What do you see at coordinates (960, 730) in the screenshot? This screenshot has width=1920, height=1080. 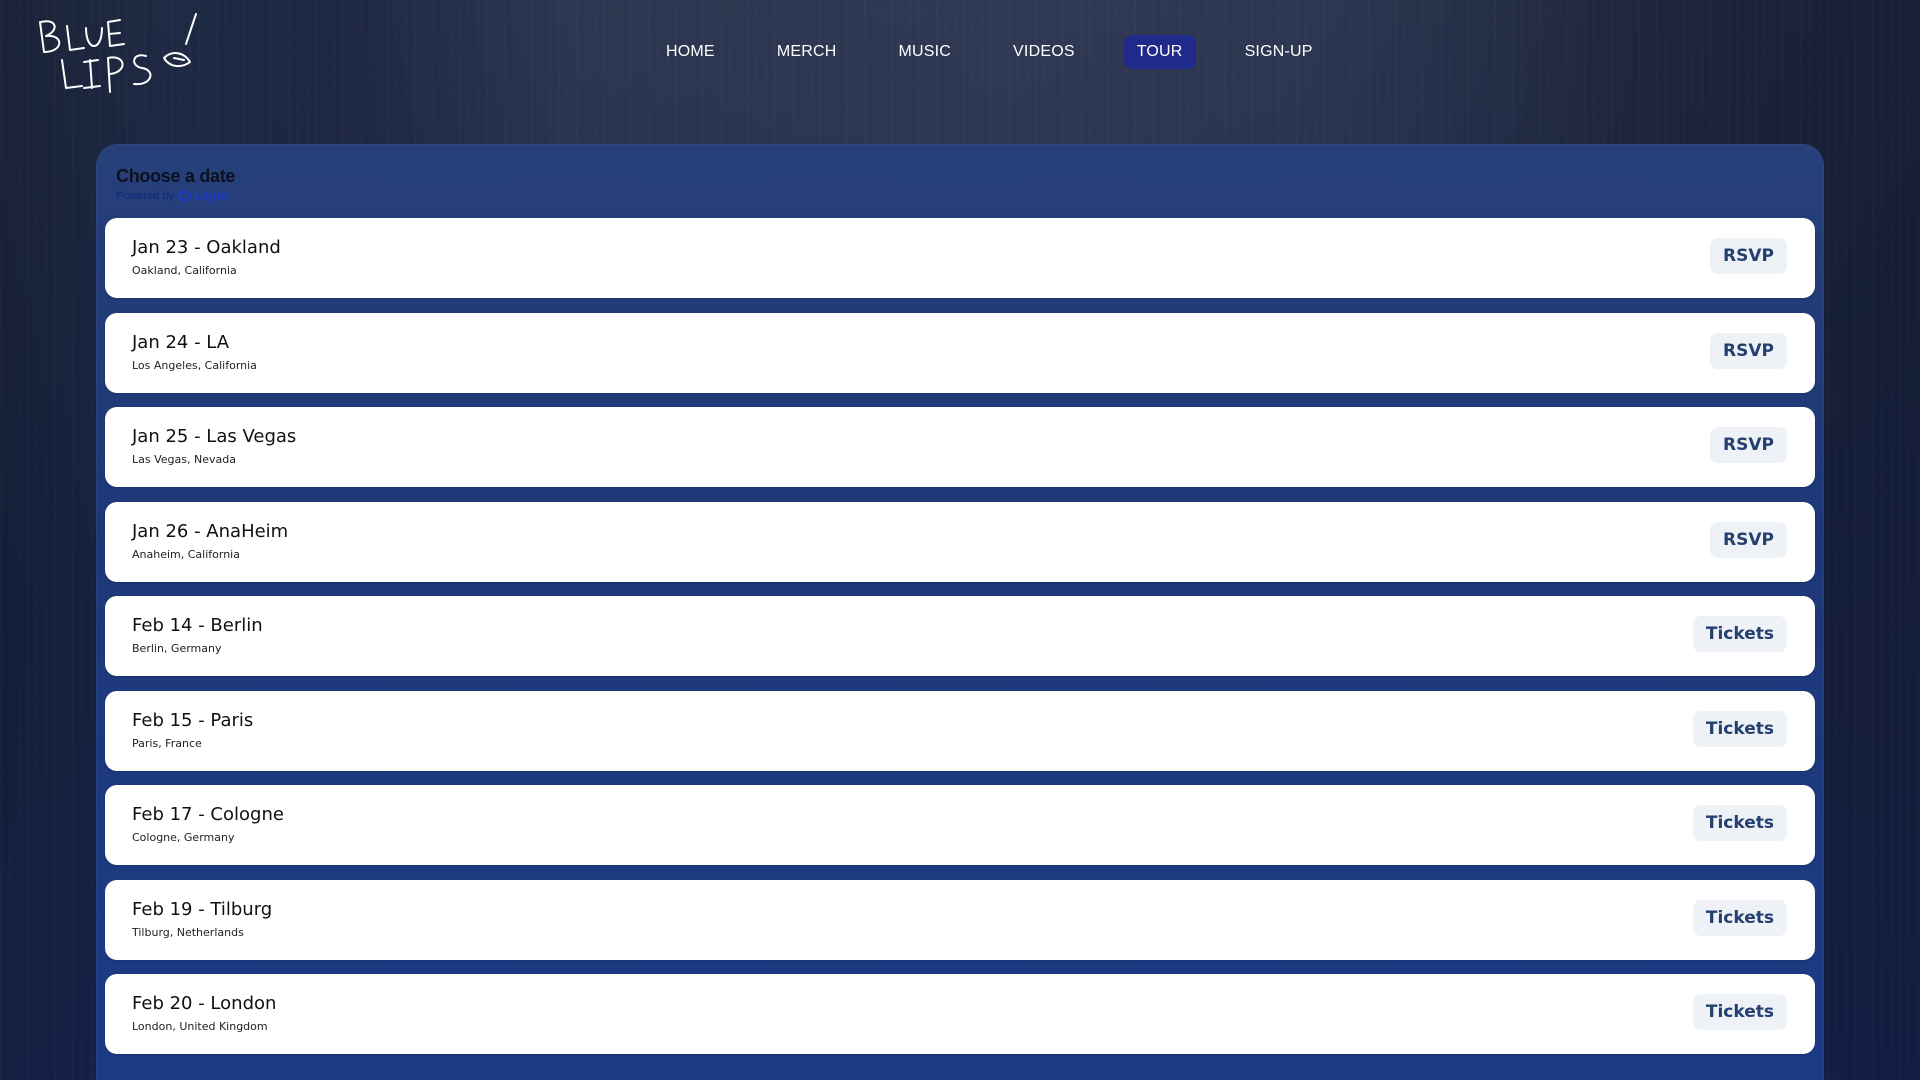 I see `event-row: Feb 15 - Paris Paris, France Tickets` at bounding box center [960, 730].